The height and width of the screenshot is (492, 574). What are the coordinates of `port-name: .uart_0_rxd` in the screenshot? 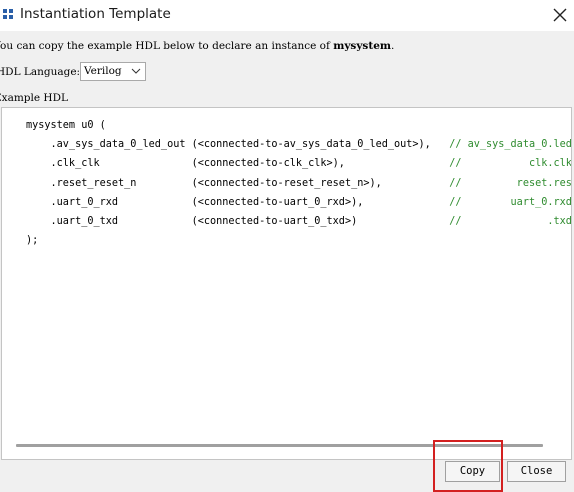 It's located at (109, 202).